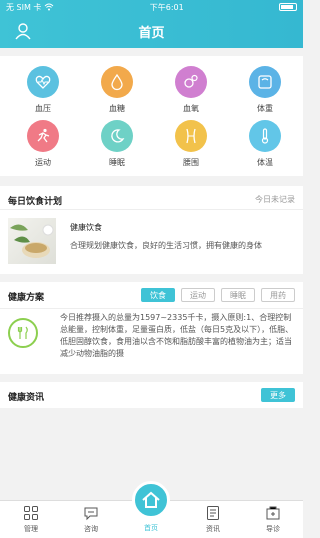  What do you see at coordinates (273, 521) in the screenshot?
I see `nav-guide: 导诊` at bounding box center [273, 521].